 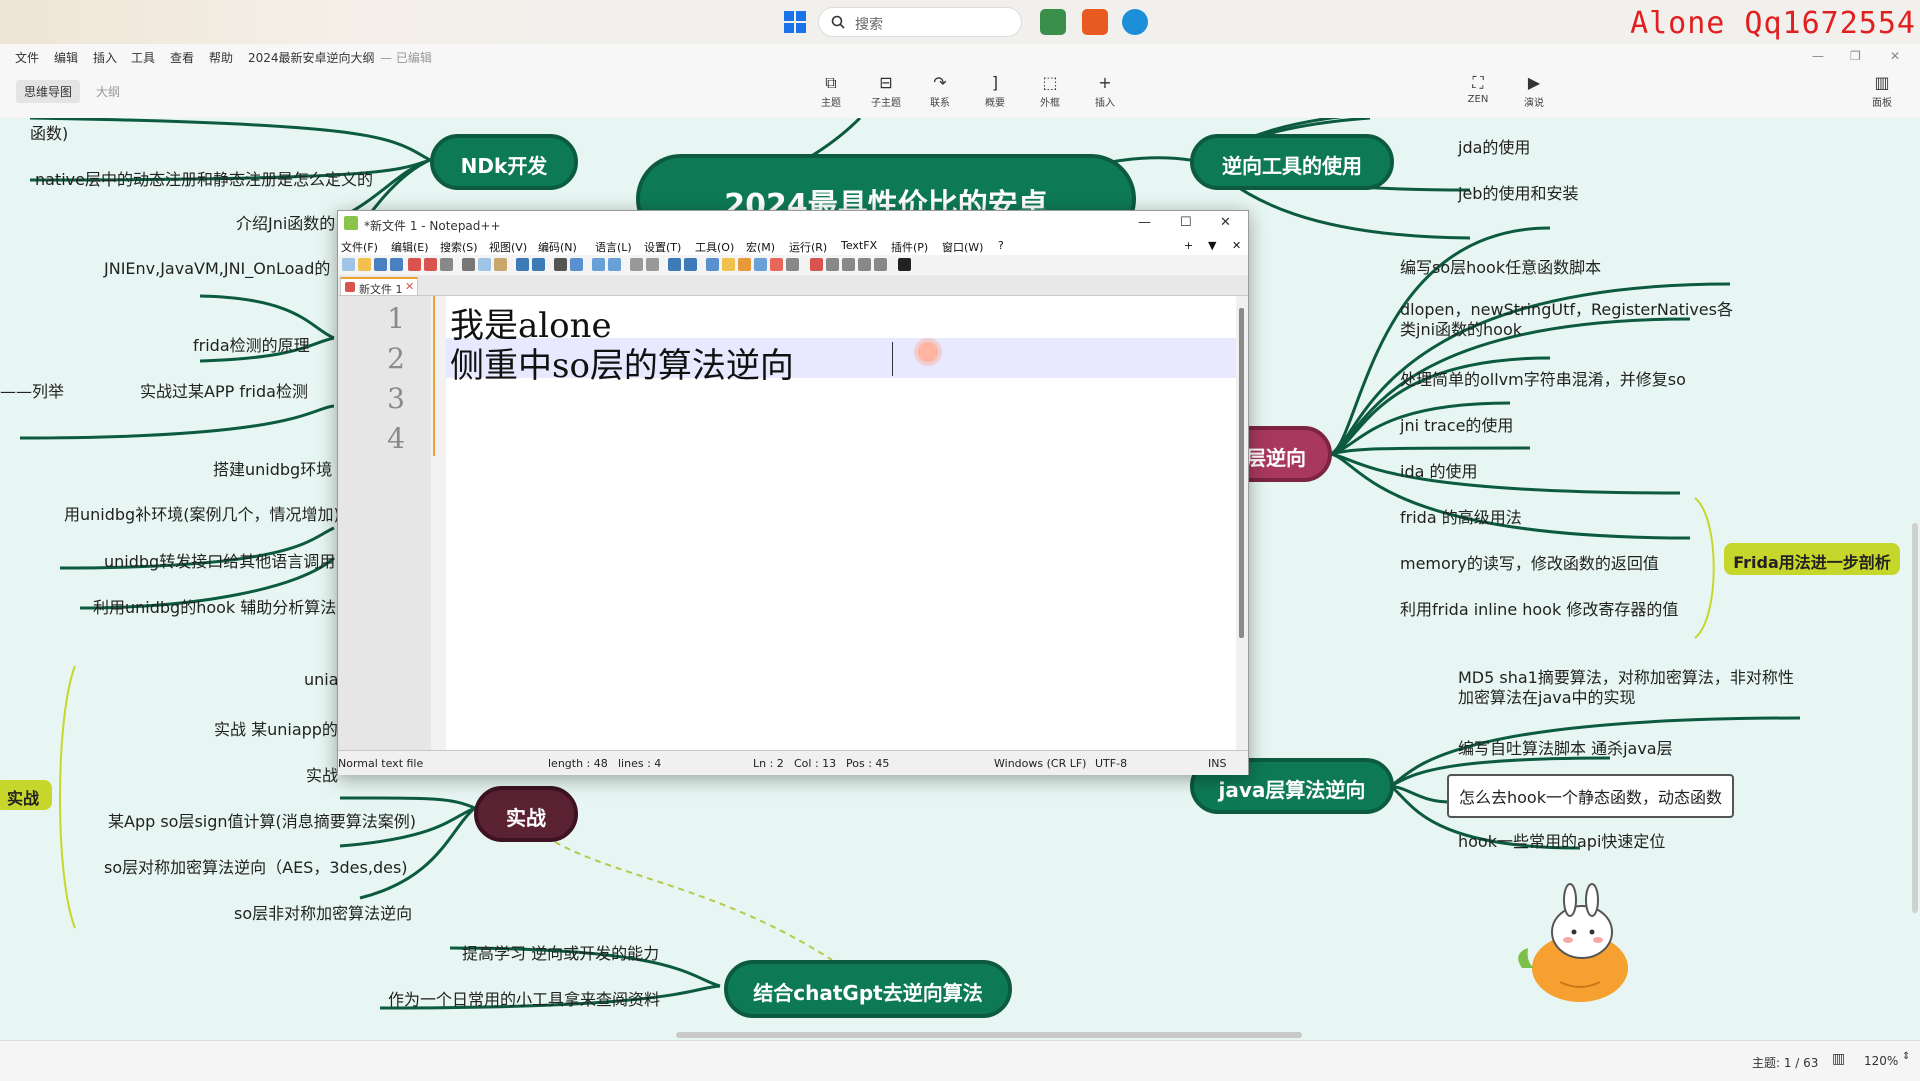 What do you see at coordinates (522, 264) in the screenshot?
I see `np-undo-icon` at bounding box center [522, 264].